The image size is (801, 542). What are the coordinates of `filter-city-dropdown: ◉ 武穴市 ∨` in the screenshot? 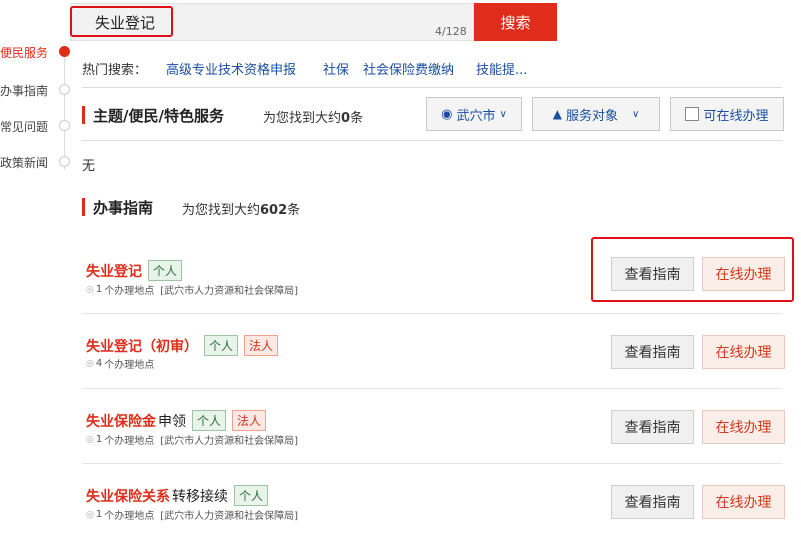 It's located at (474, 114).